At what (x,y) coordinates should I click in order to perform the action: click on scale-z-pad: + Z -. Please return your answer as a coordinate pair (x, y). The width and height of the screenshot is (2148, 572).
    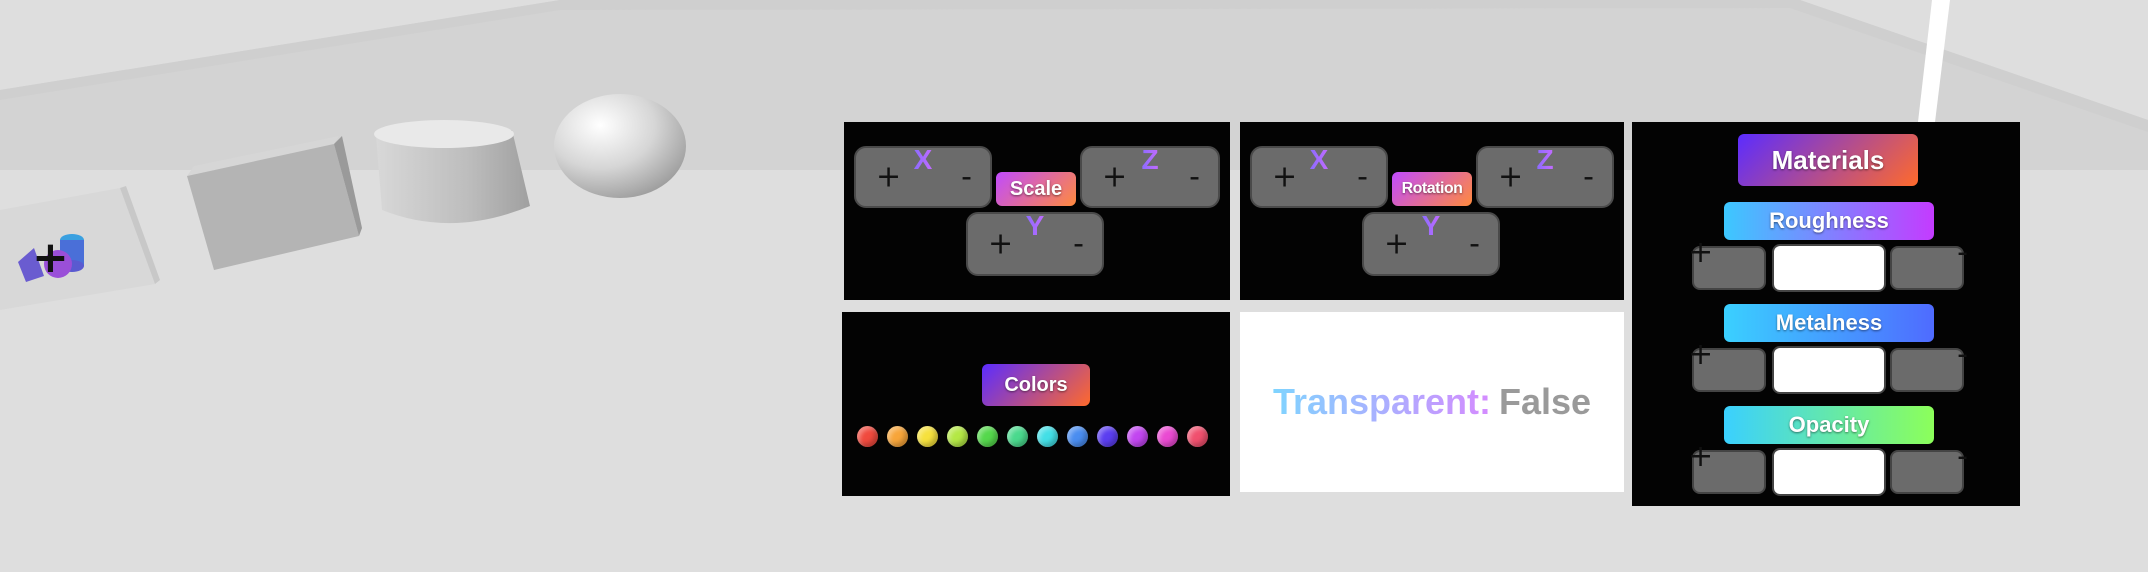
    Looking at the image, I should click on (1150, 176).